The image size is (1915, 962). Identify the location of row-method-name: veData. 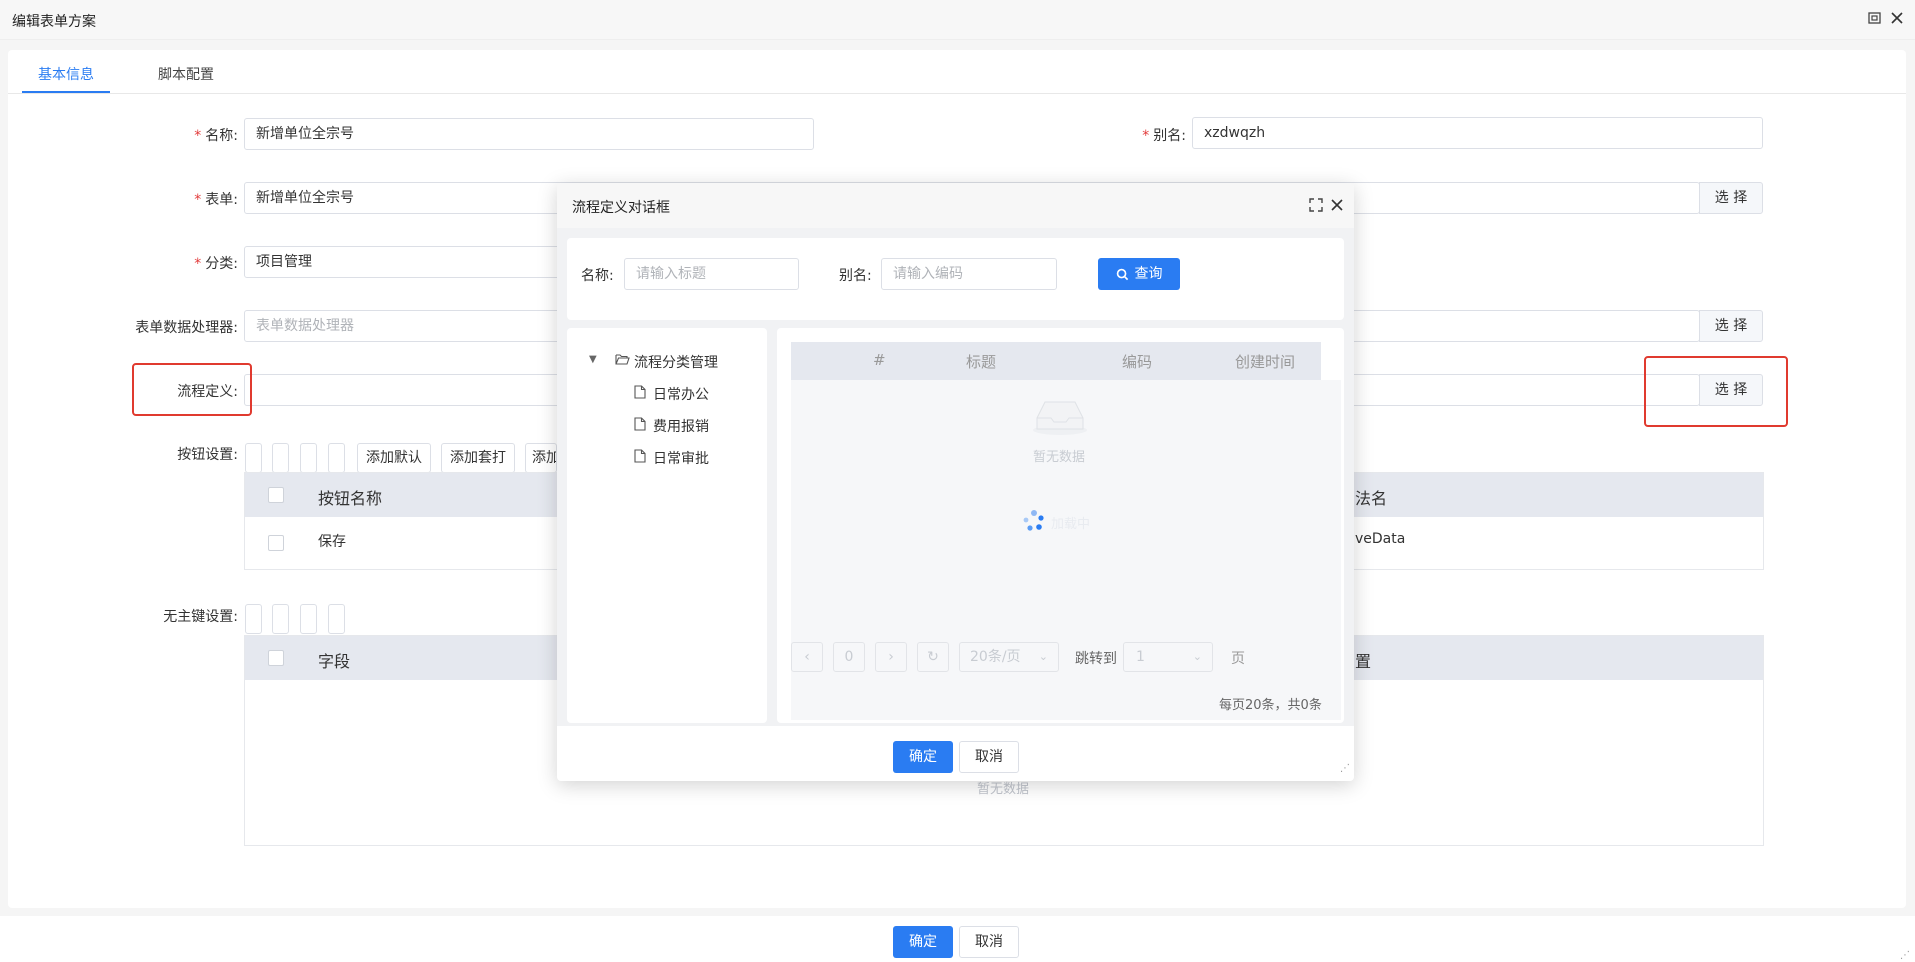
(1380, 539).